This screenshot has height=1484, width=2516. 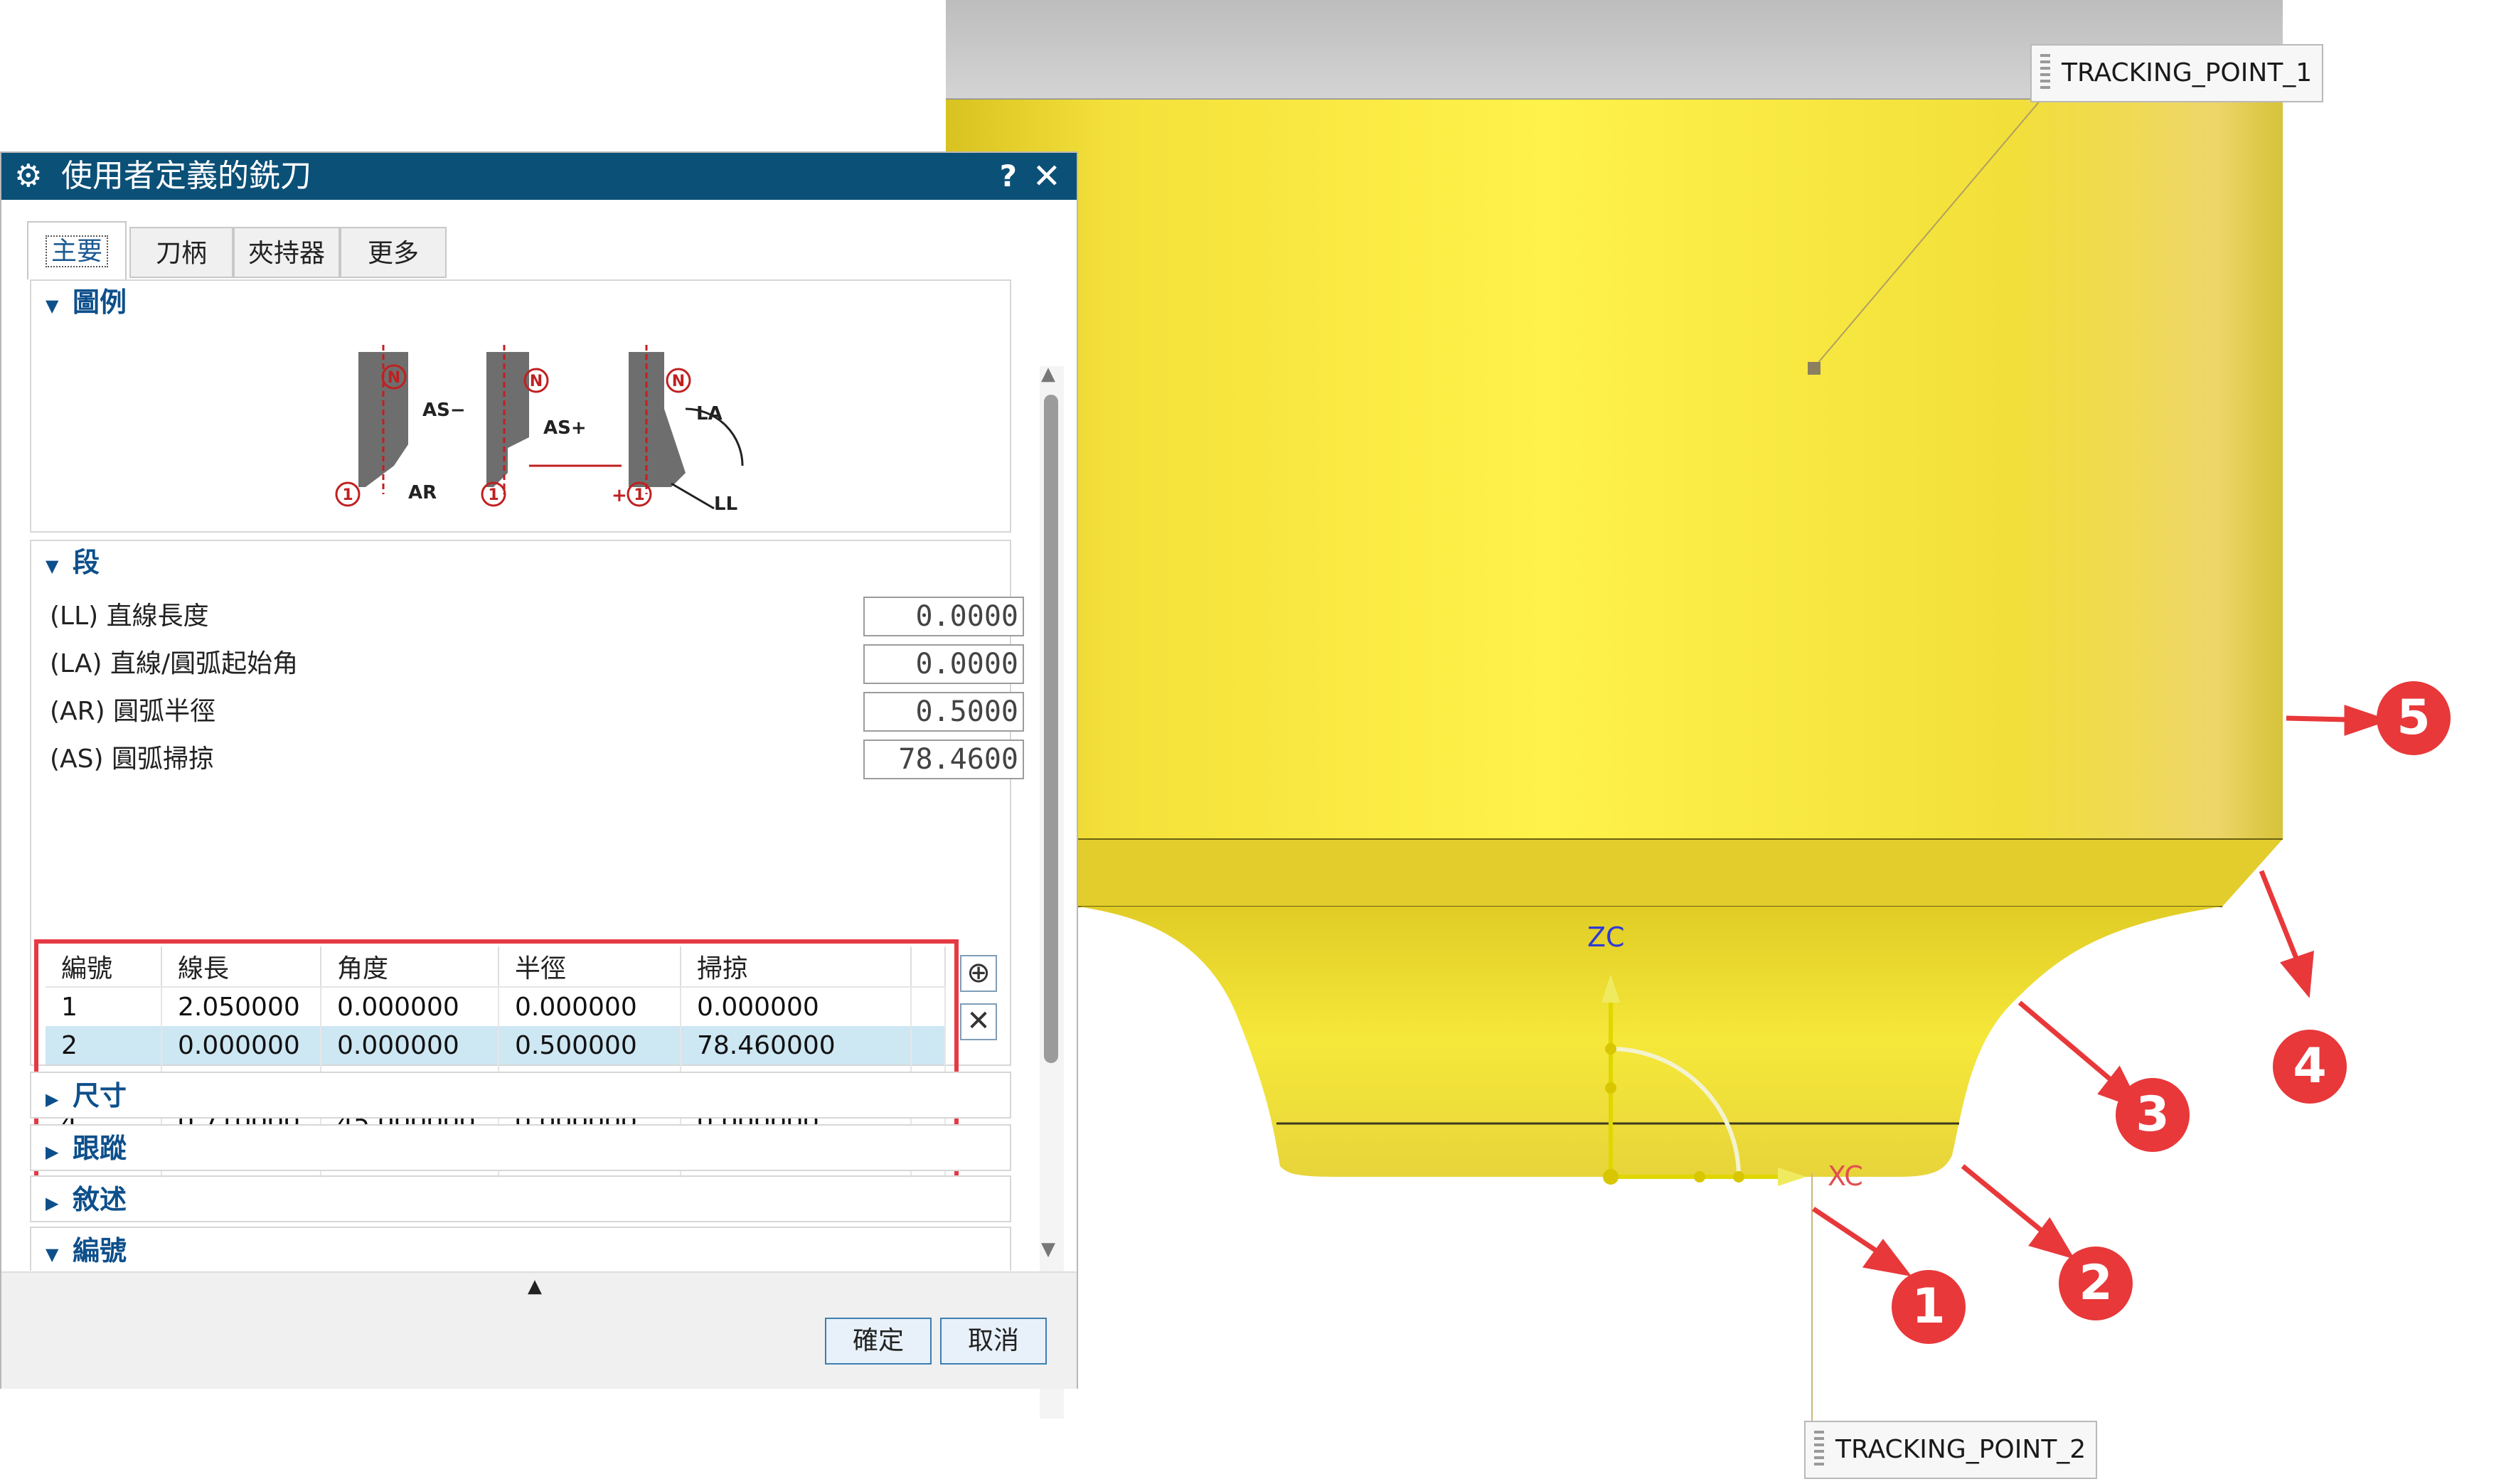 What do you see at coordinates (1650, 1042) in the screenshot?
I see `tool-tip` at bounding box center [1650, 1042].